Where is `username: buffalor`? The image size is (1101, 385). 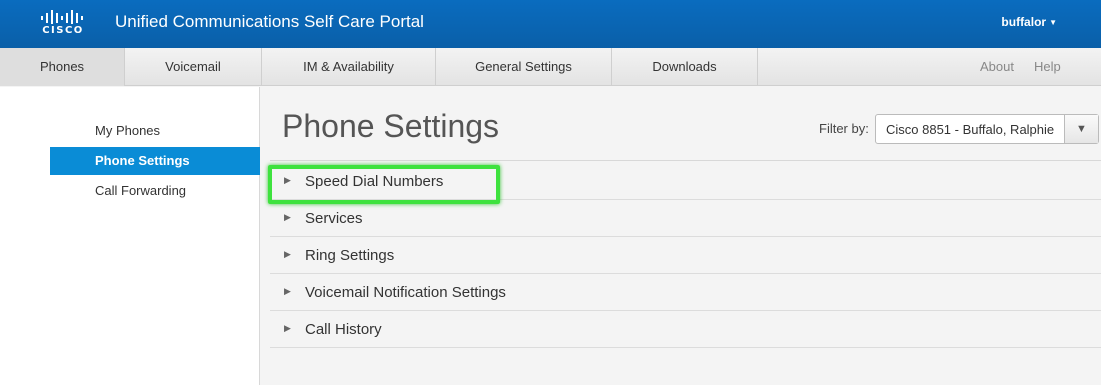 username: buffalor is located at coordinates (1024, 22).